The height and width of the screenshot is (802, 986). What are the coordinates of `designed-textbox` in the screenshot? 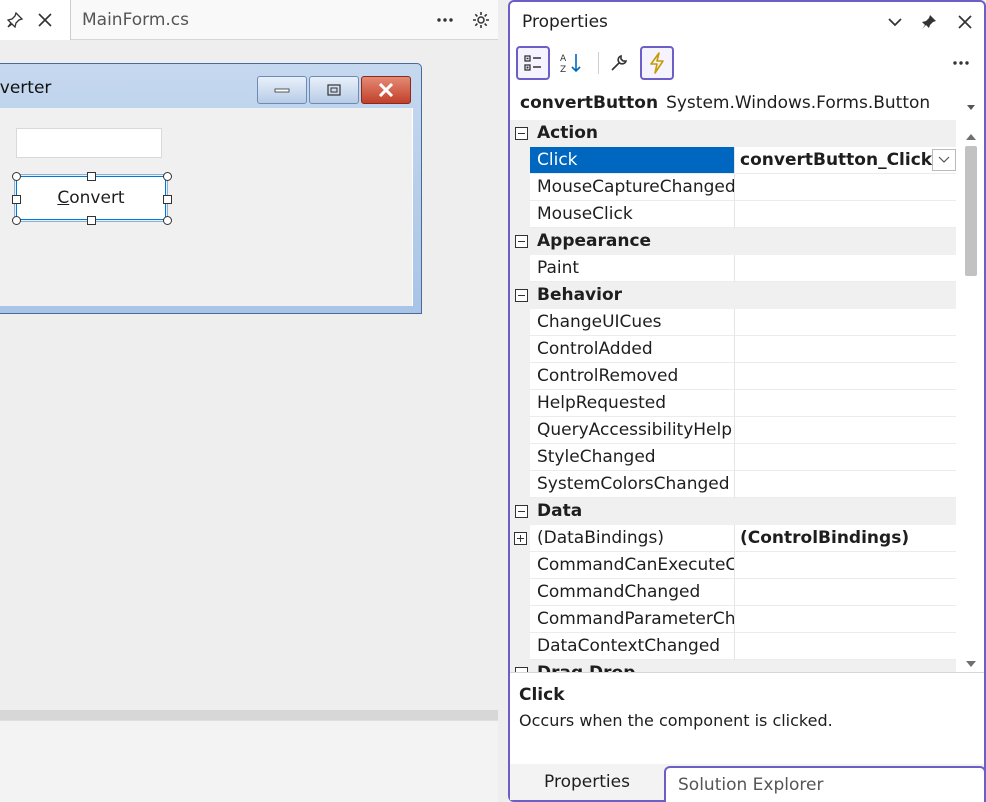 It's located at (89, 143).